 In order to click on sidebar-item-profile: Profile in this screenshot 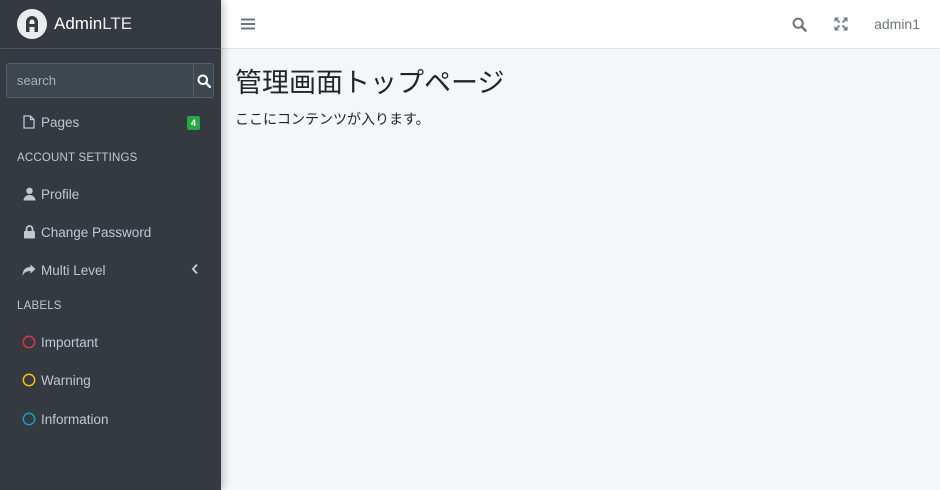, I will do `click(110, 194)`.